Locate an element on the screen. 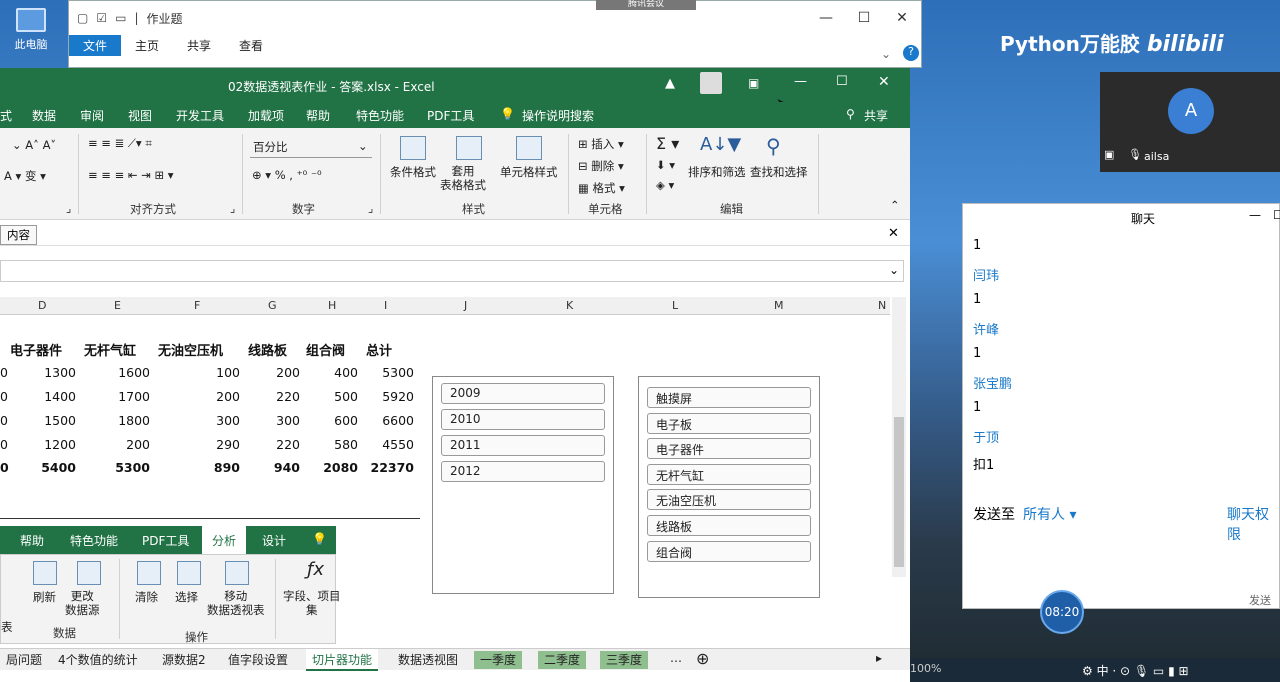  col-J: J is located at coordinates (465, 305).